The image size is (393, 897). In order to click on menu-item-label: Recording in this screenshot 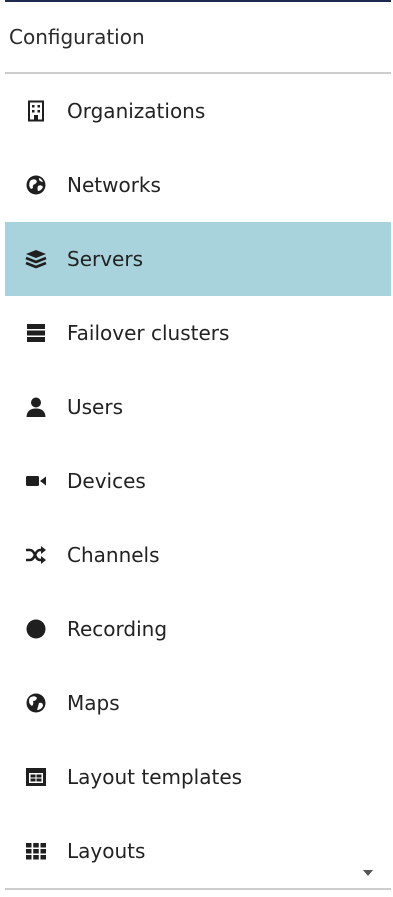, I will do `click(117, 629)`.